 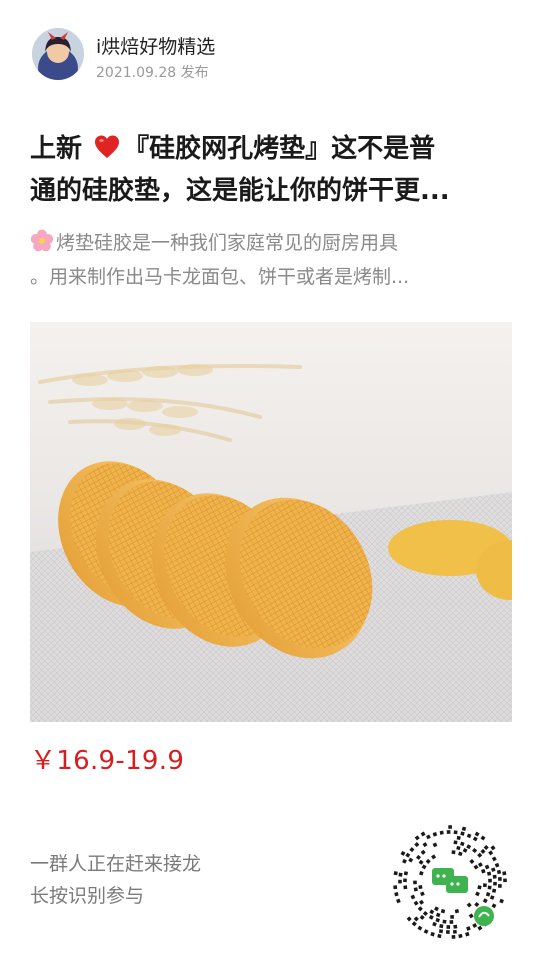 I want to click on heart-icon, so click(x=107, y=146).